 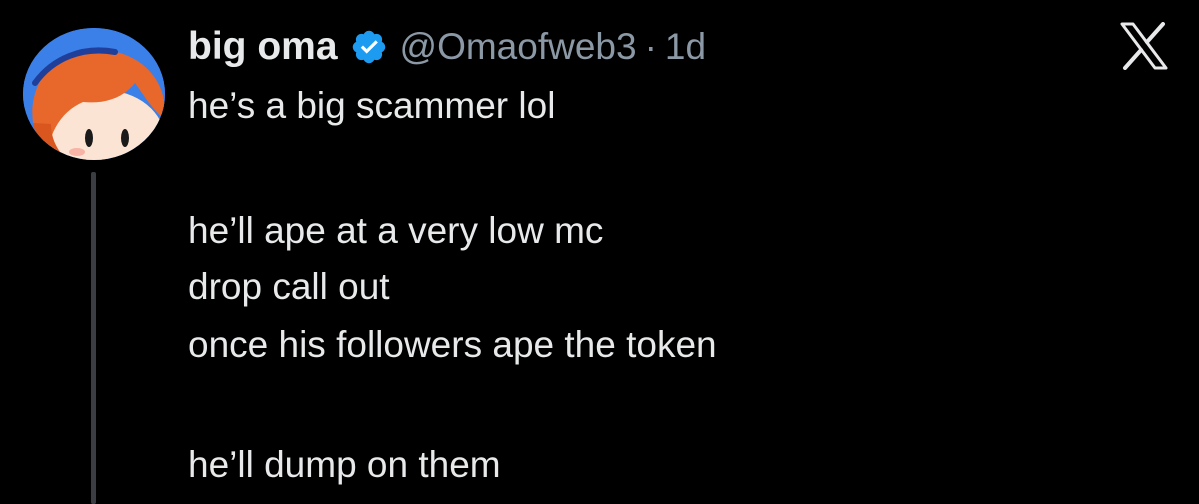 What do you see at coordinates (93, 338) in the screenshot?
I see `thread-line` at bounding box center [93, 338].